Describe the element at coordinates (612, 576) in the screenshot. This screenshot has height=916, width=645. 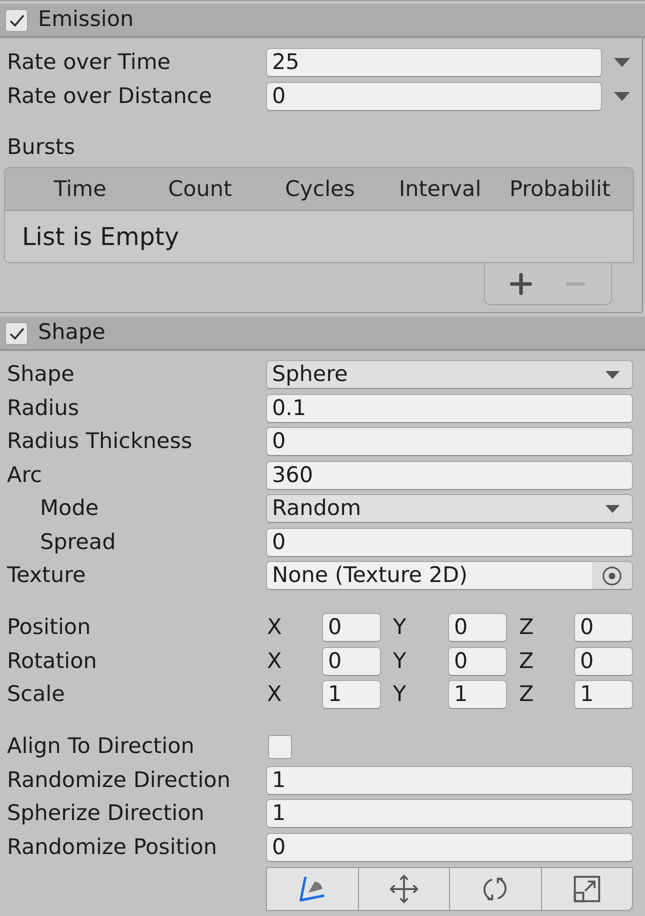
I see `target-icon` at that location.